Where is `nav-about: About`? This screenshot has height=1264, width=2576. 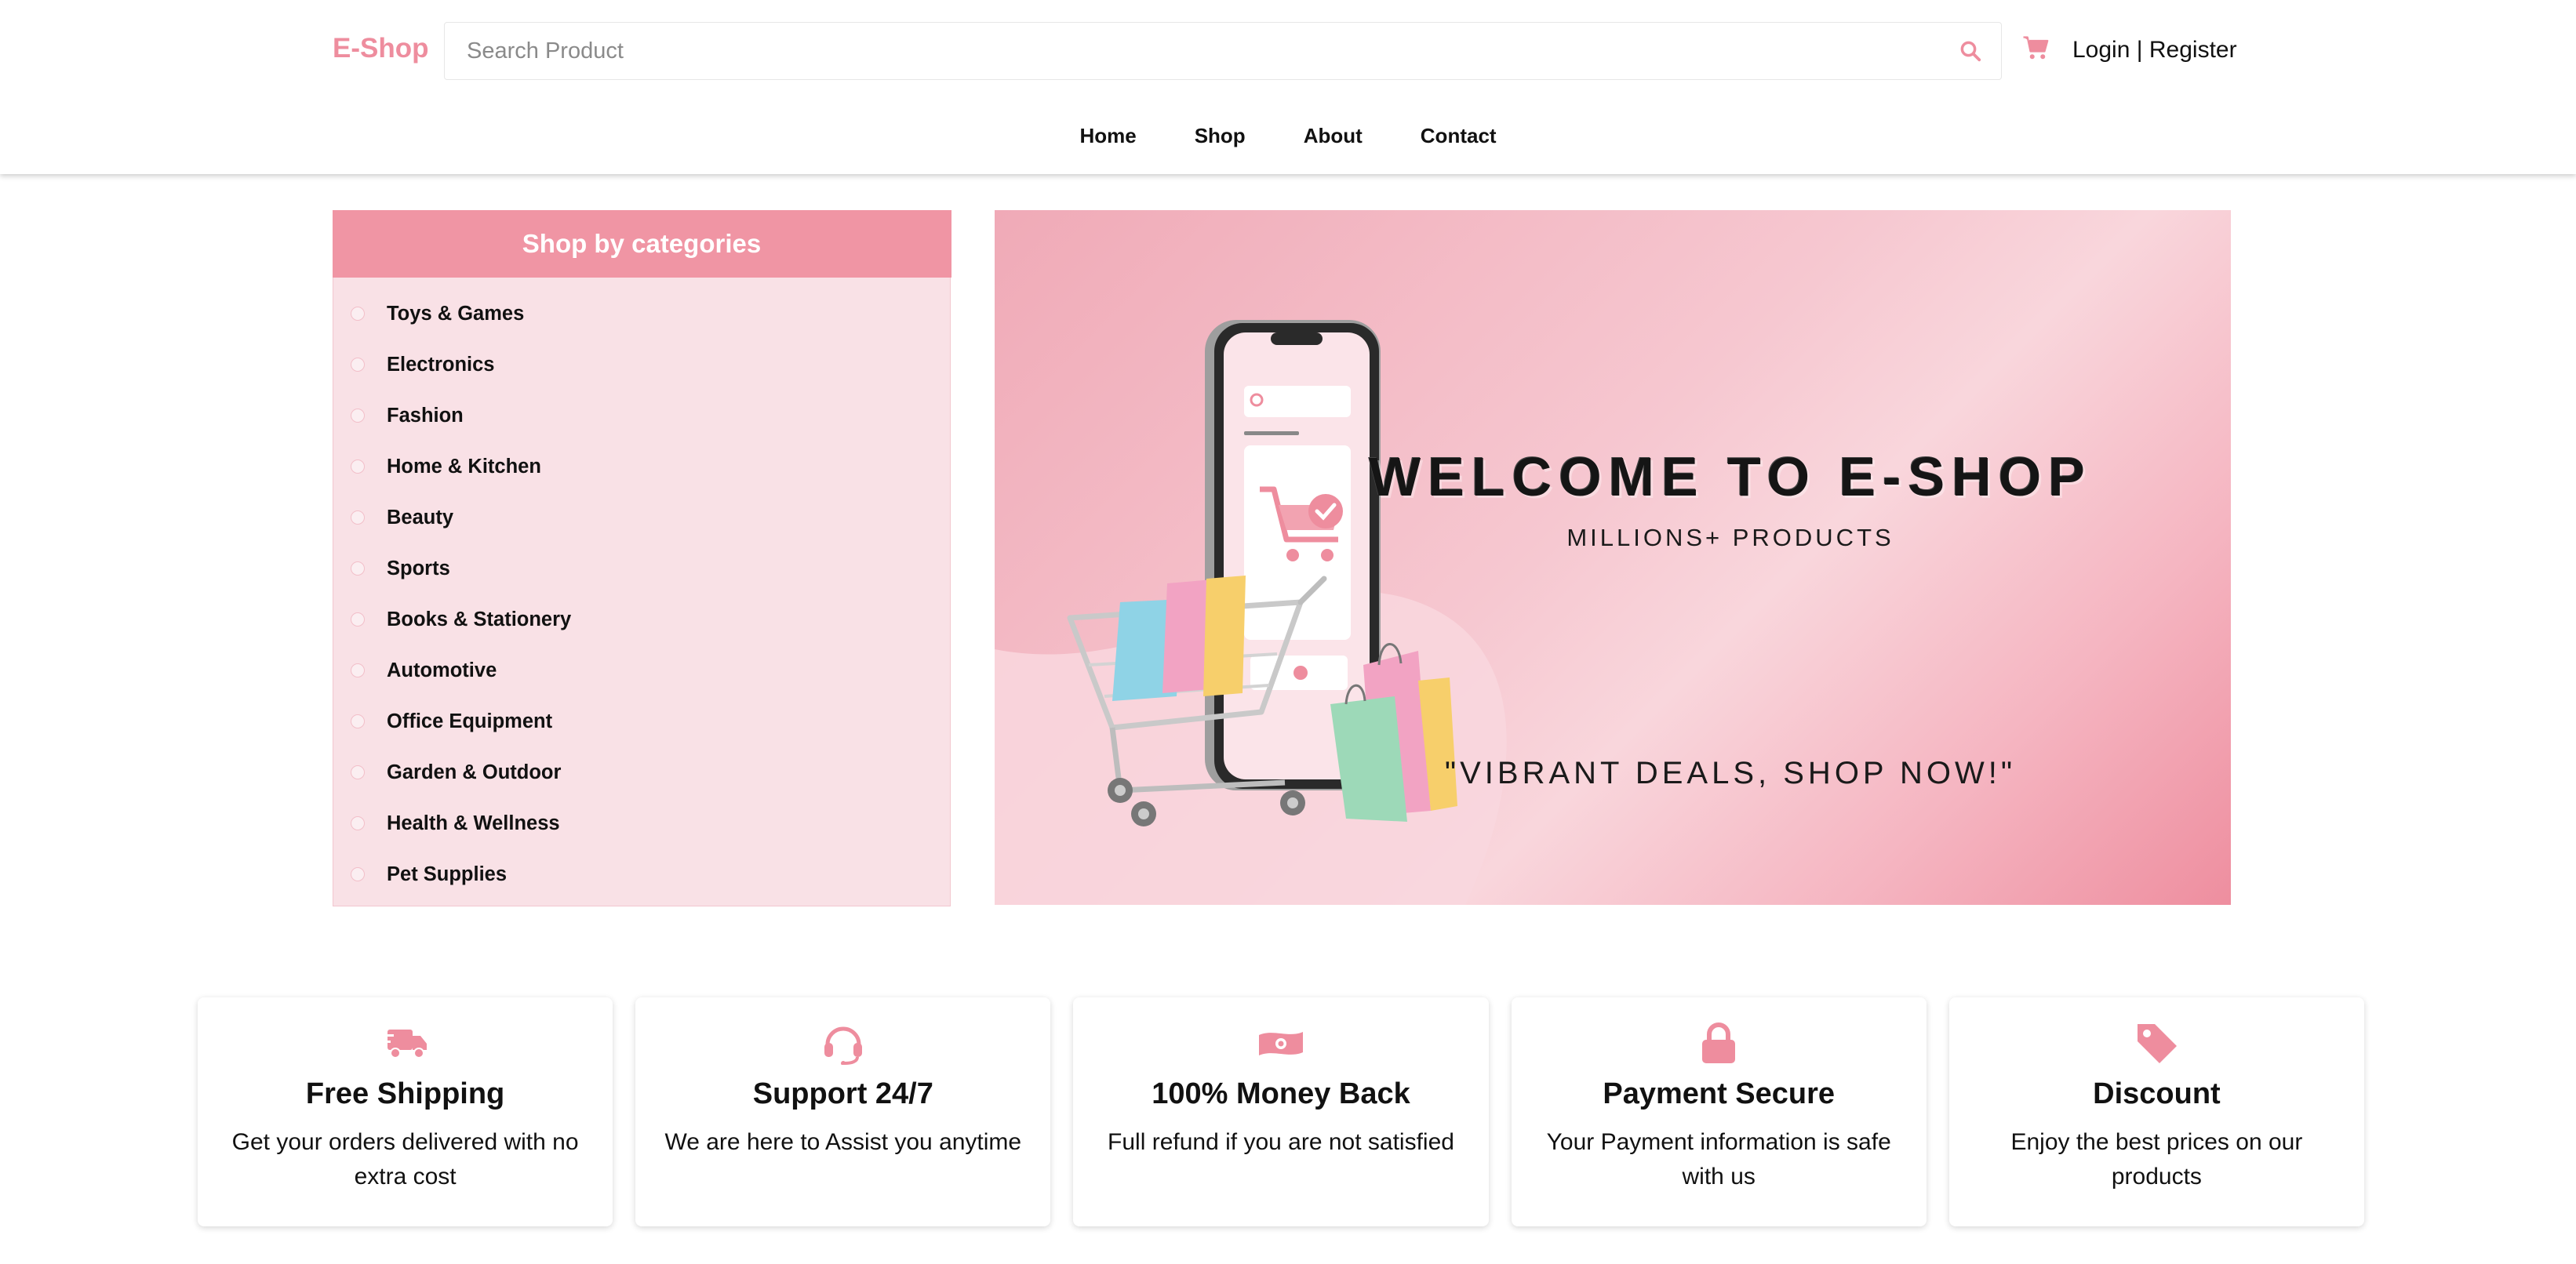 nav-about: About is located at coordinates (1333, 136).